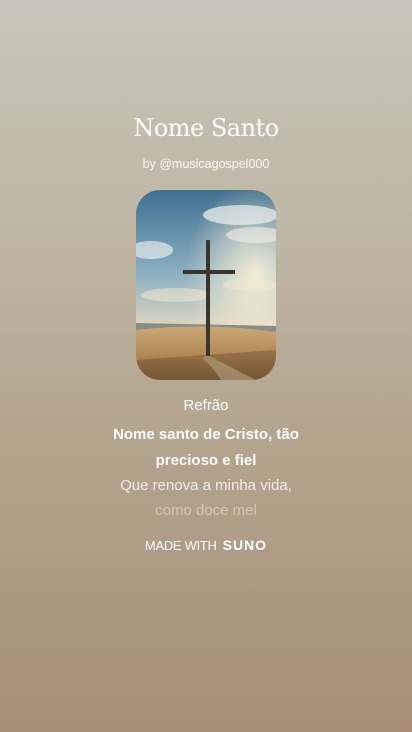 This screenshot has height=732, width=412. What do you see at coordinates (180, 545) in the screenshot?
I see `made-with-label: MADE WITH` at bounding box center [180, 545].